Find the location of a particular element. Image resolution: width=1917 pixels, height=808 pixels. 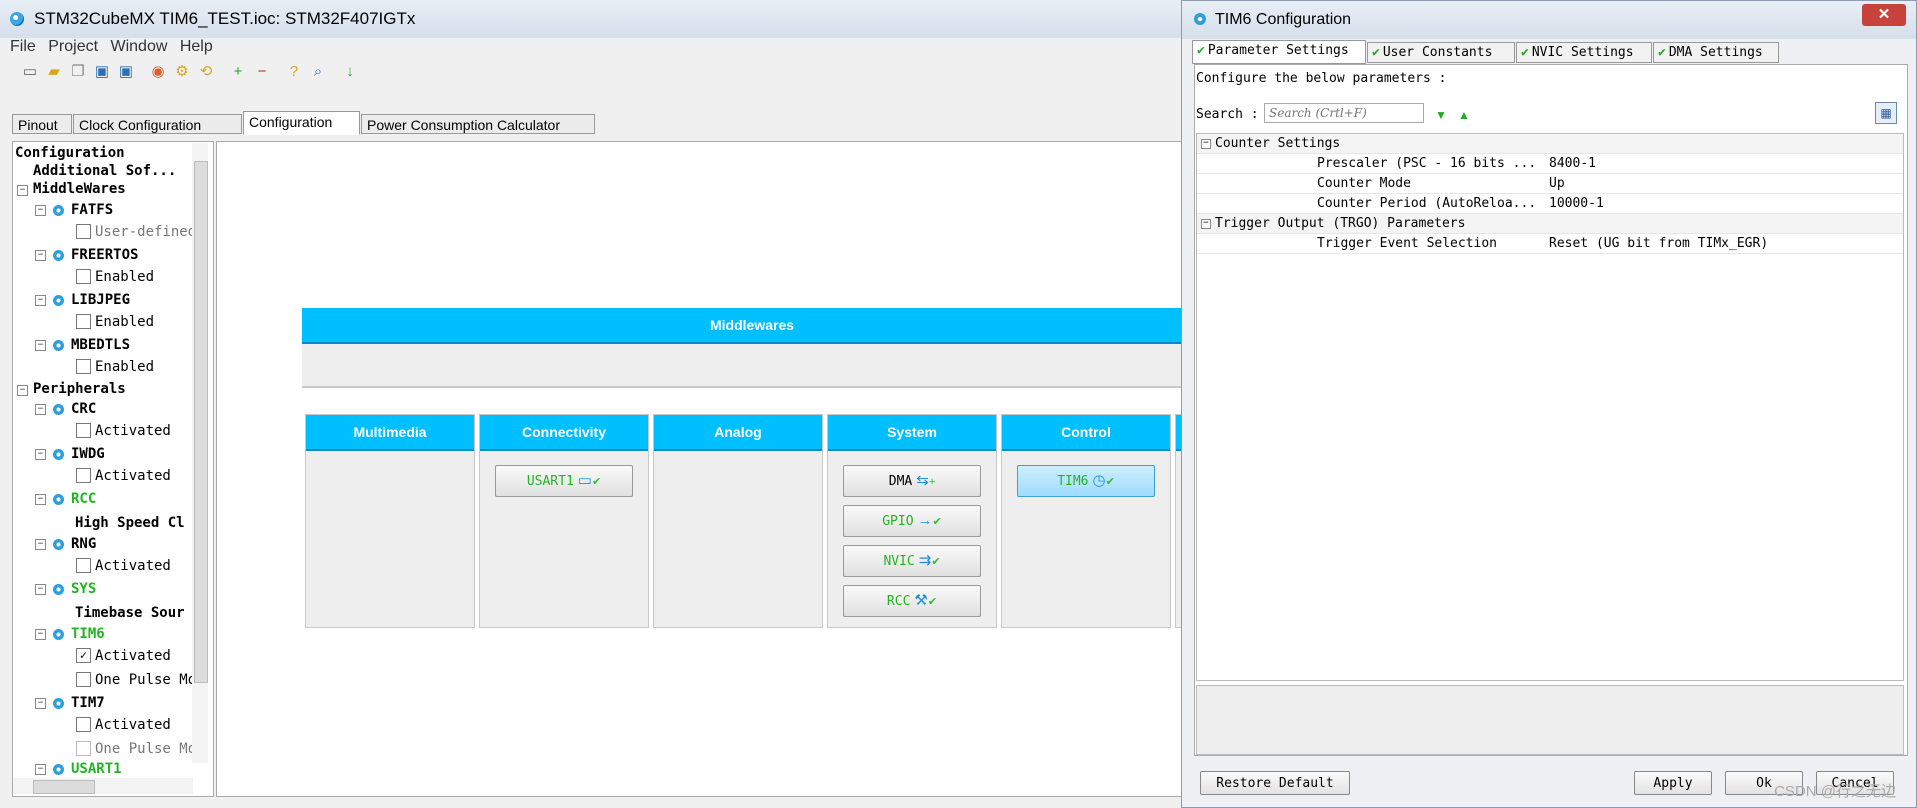

search-previous-icon: ▲ is located at coordinates (1464, 115).